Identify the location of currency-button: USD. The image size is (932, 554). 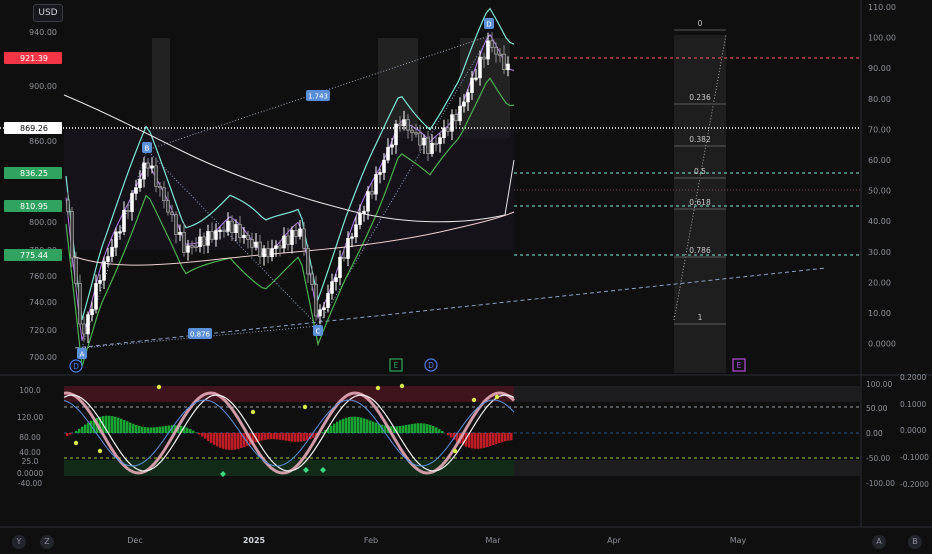
(48, 13).